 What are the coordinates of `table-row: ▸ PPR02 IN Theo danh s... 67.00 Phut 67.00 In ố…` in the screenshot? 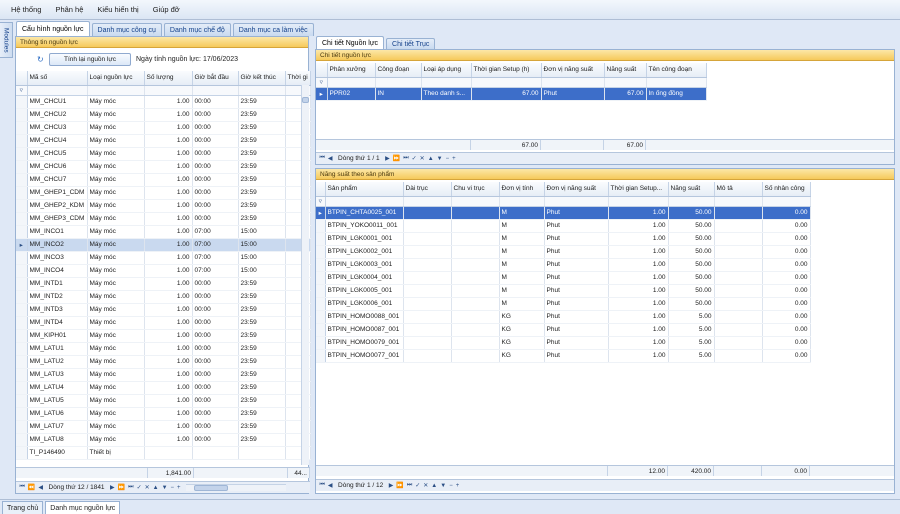 It's located at (511, 94).